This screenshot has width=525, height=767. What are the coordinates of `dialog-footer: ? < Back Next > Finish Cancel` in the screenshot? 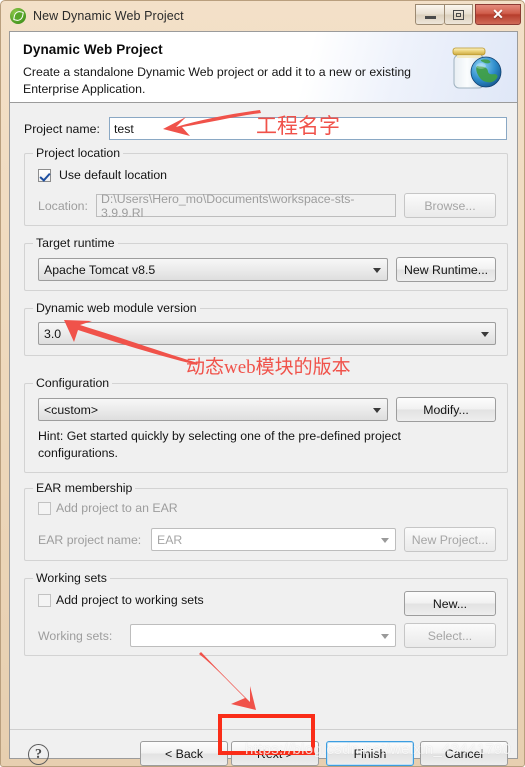 It's located at (263, 748).